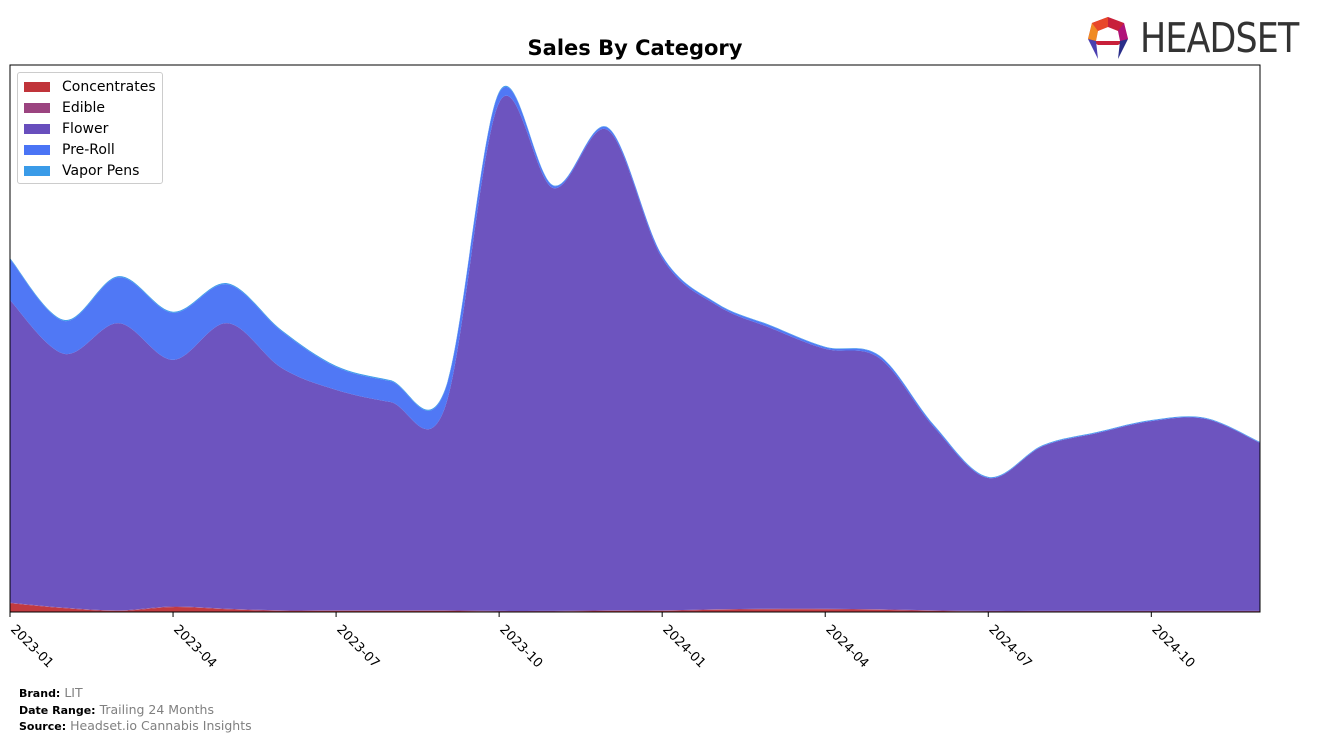 The height and width of the screenshot is (739, 1324). I want to click on x-tick-label: 2024-04, so click(846, 646).